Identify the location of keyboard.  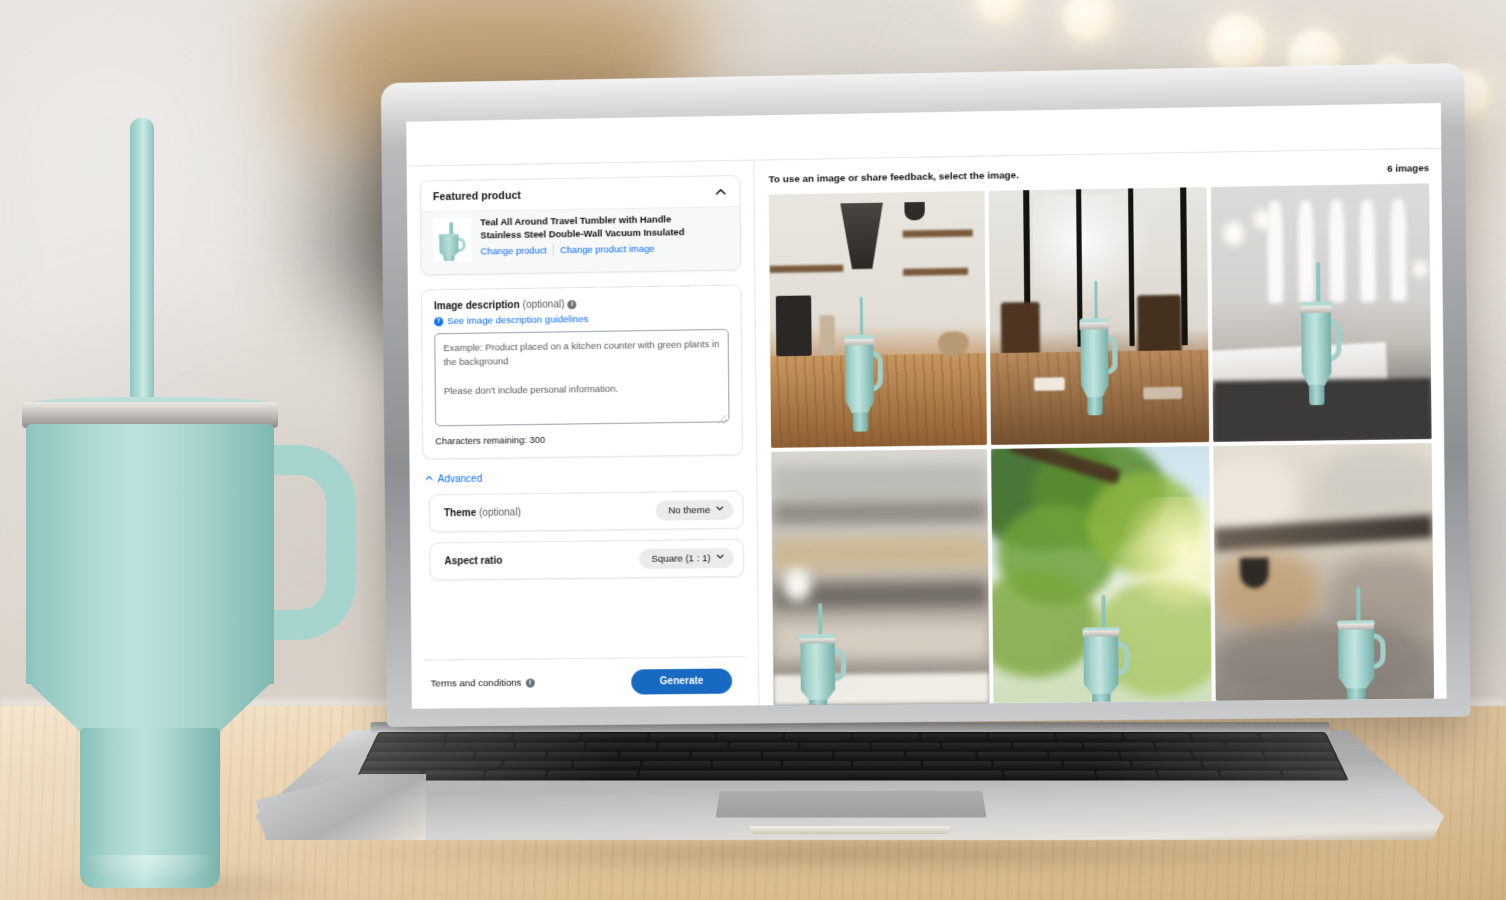
(852, 756).